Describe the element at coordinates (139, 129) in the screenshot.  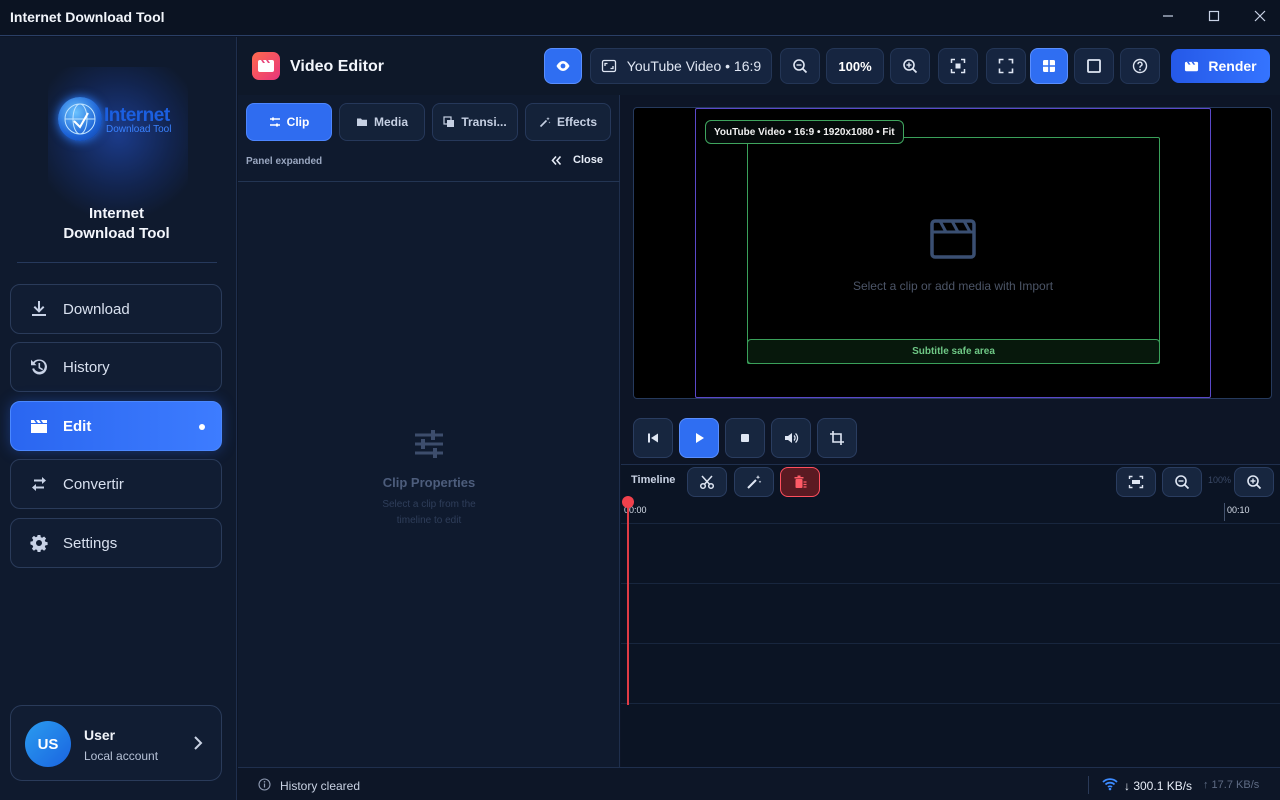
I see `logo-text-line2: Download Tool` at that location.